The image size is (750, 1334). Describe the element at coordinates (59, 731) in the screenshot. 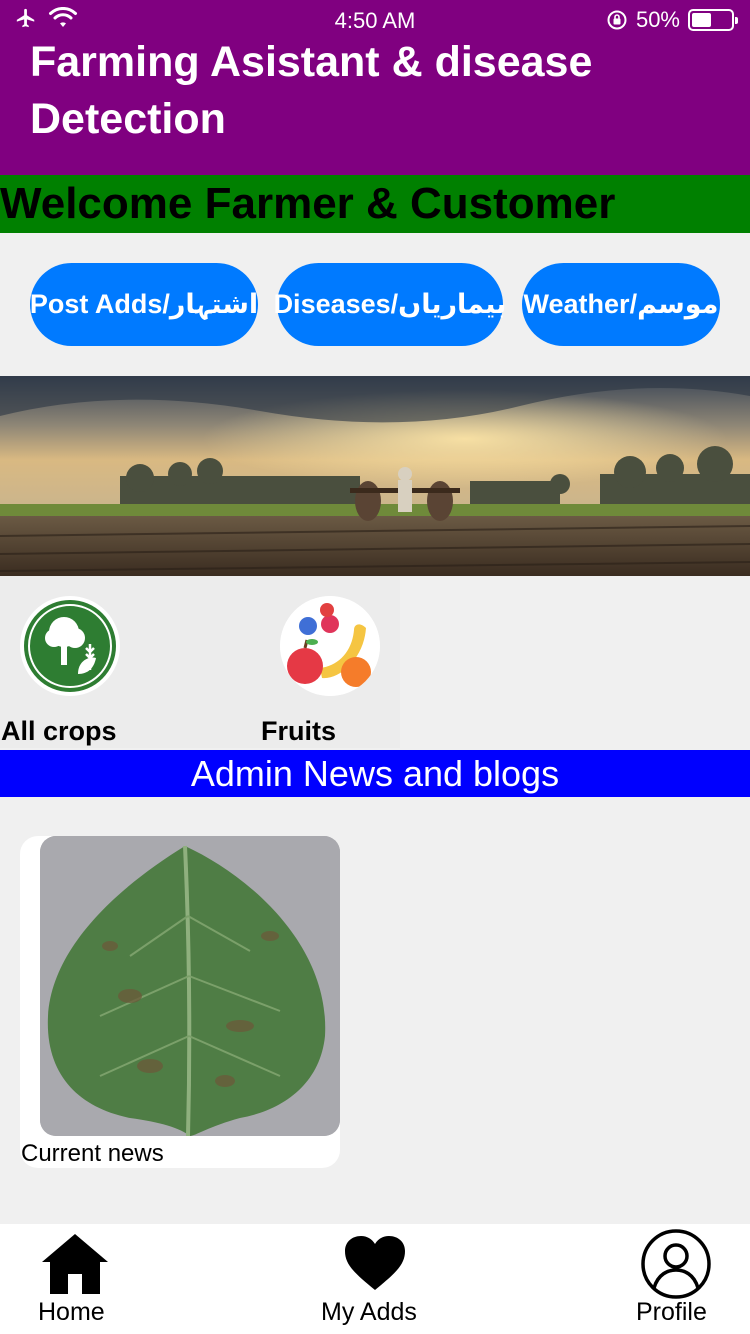

I see `category-label-all-crops: All crops` at that location.